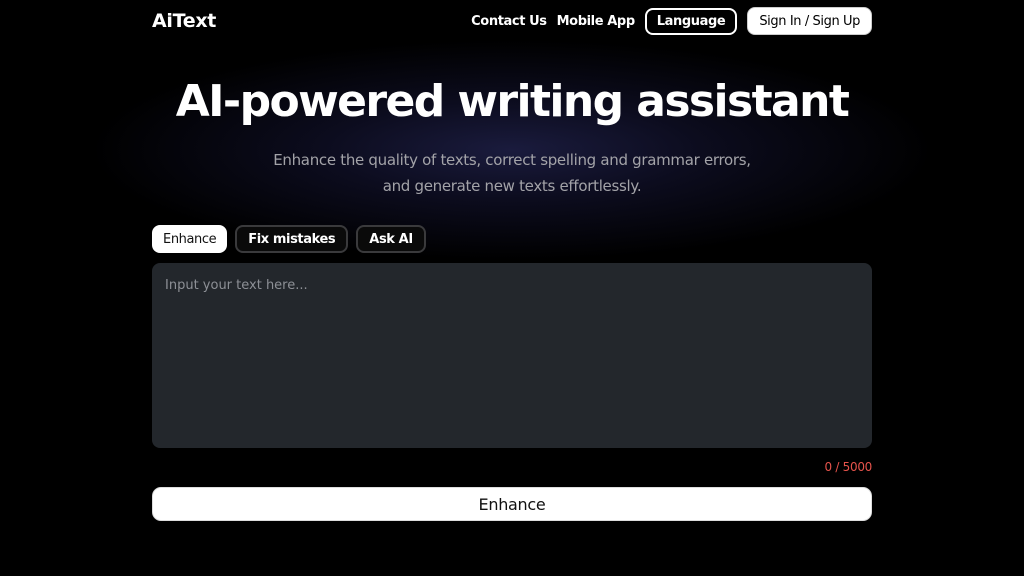 The width and height of the screenshot is (1024, 576). I want to click on tab-enhance: Enhance, so click(190, 239).